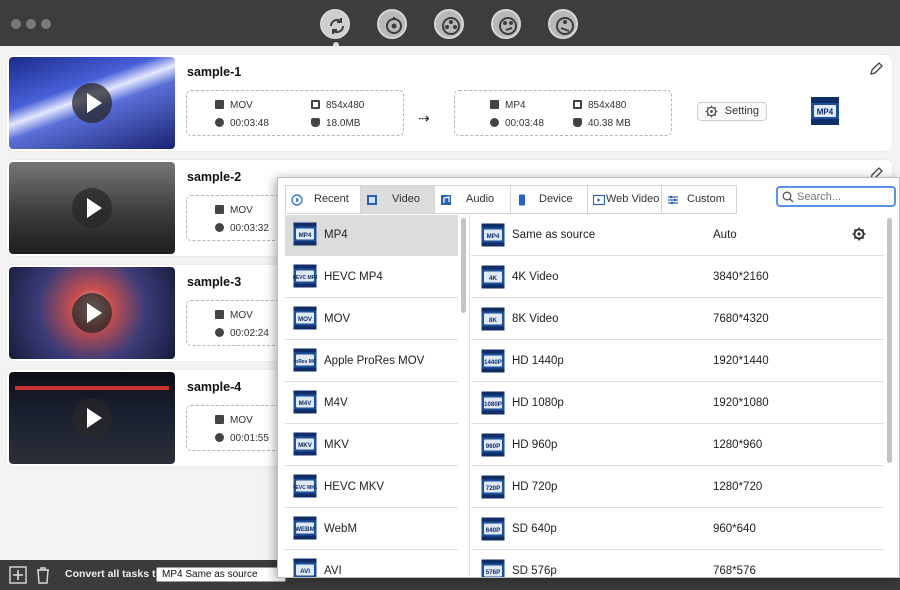 The width and height of the screenshot is (900, 590). Describe the element at coordinates (677, 235) in the screenshot. I see `resolution-item: MP4 Same as source Auto` at that location.